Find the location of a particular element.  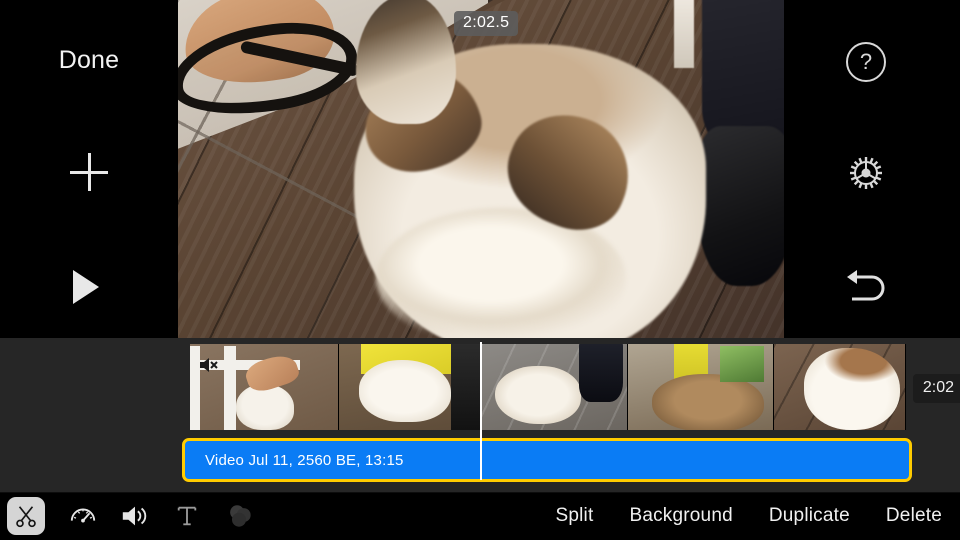

delete-button: Delete is located at coordinates (914, 516).